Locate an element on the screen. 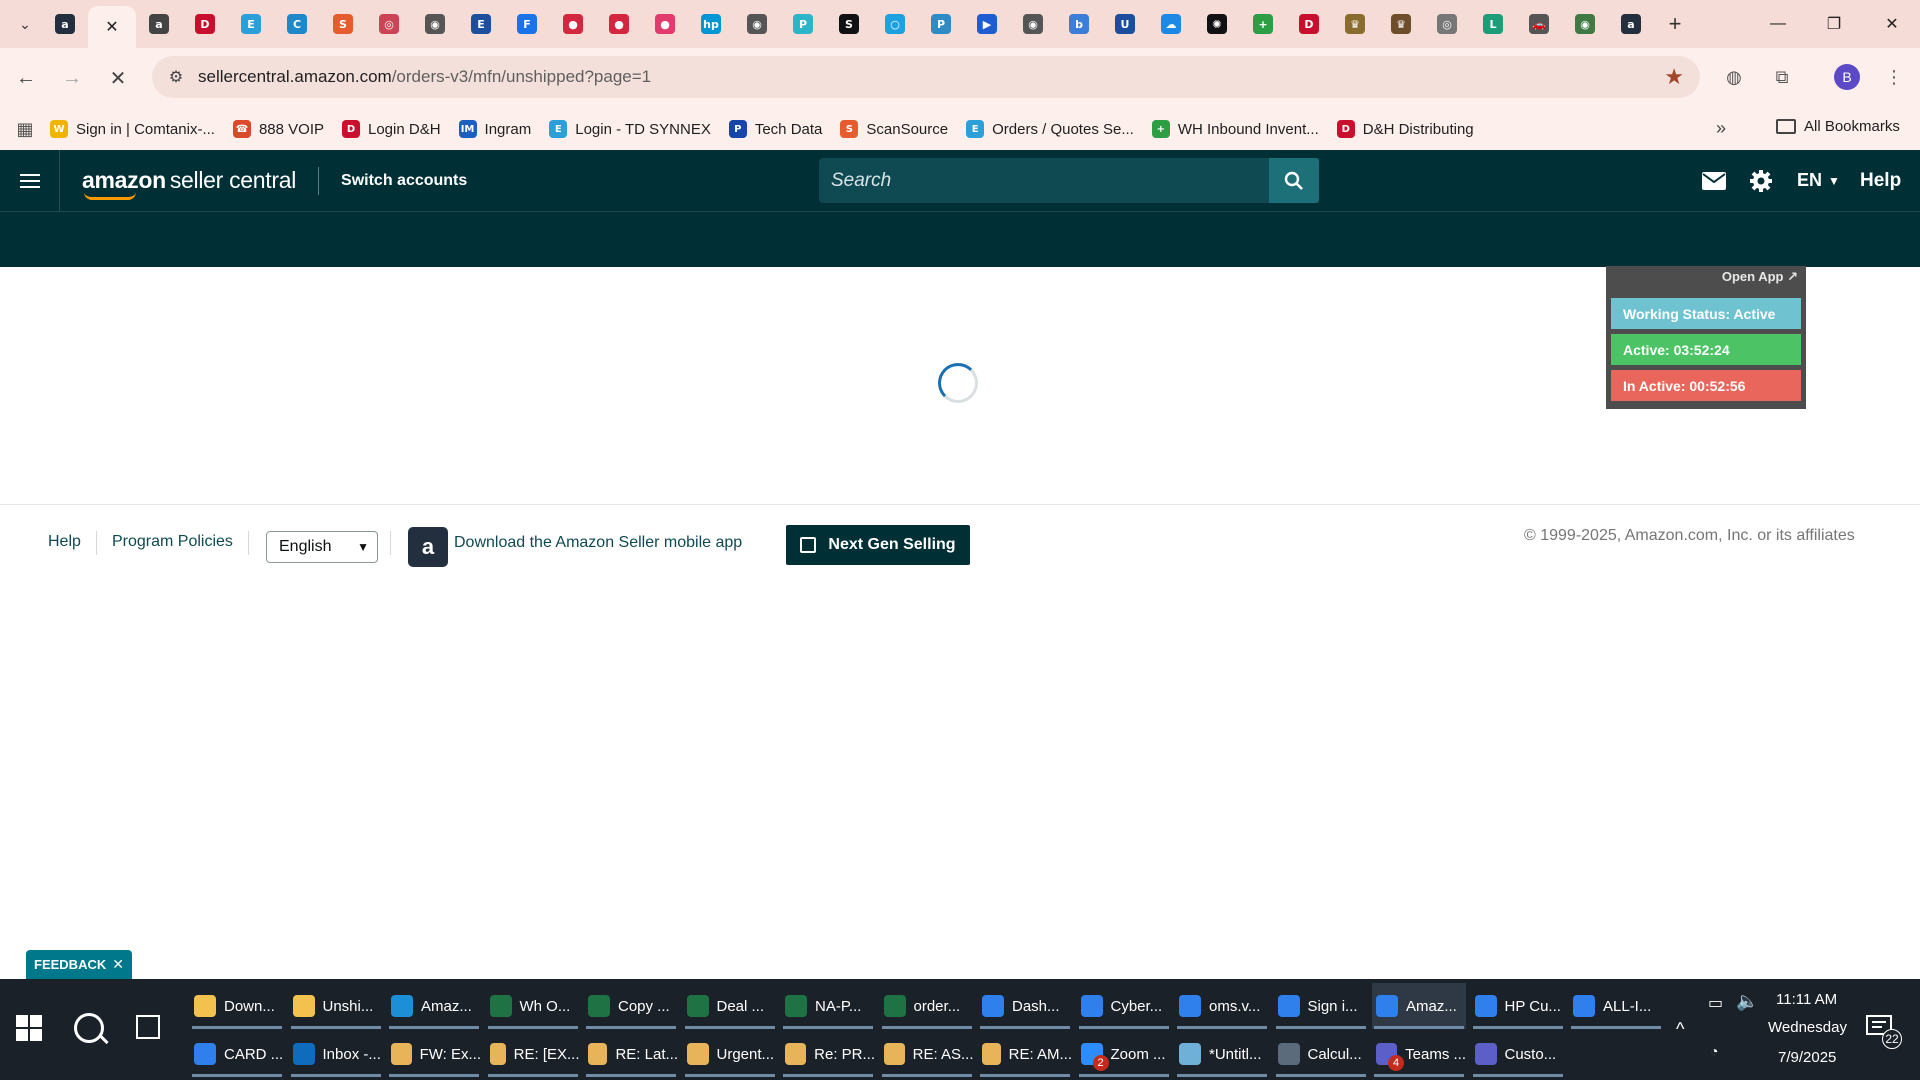  battery-icon: ▭ is located at coordinates (1715, 1003).